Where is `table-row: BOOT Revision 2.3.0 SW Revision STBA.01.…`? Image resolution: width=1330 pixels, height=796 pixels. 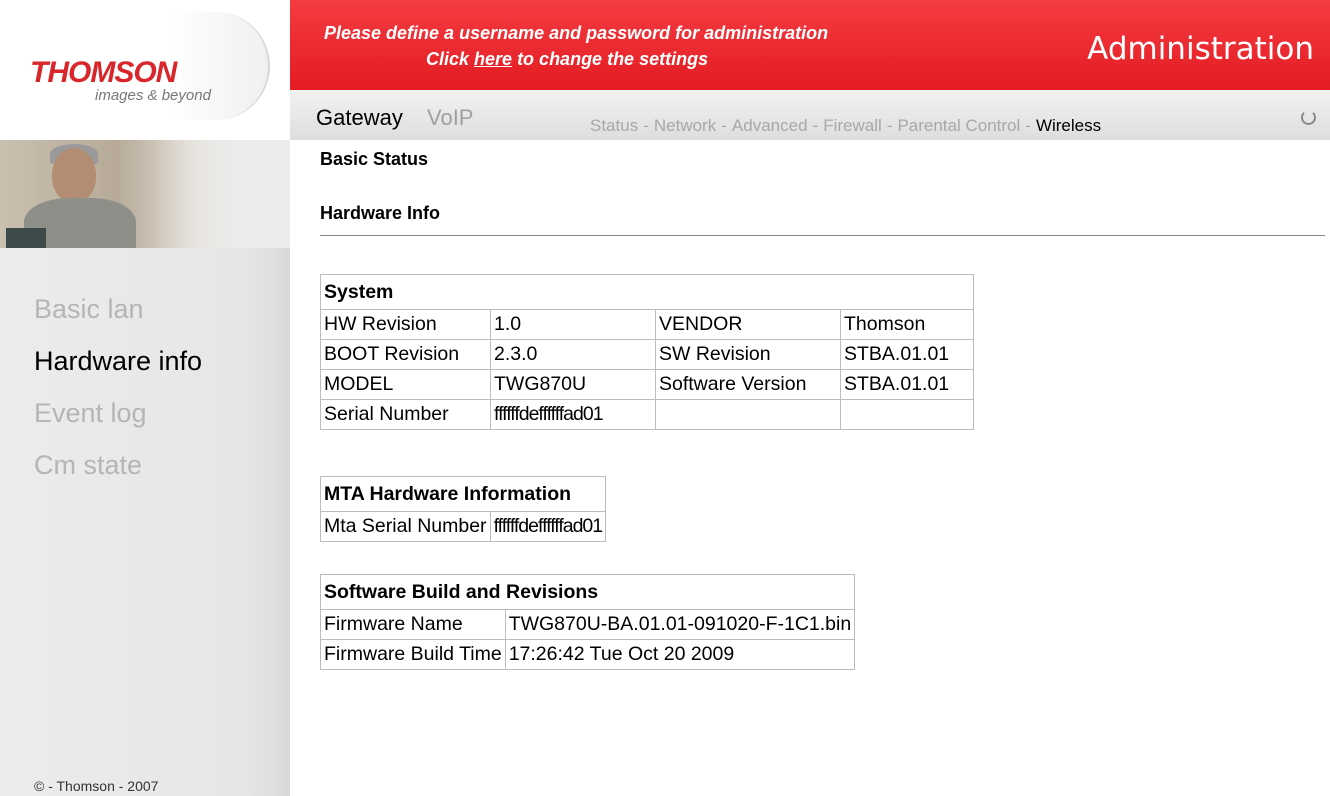 table-row: BOOT Revision 2.3.0 SW Revision STBA.01.… is located at coordinates (647, 354).